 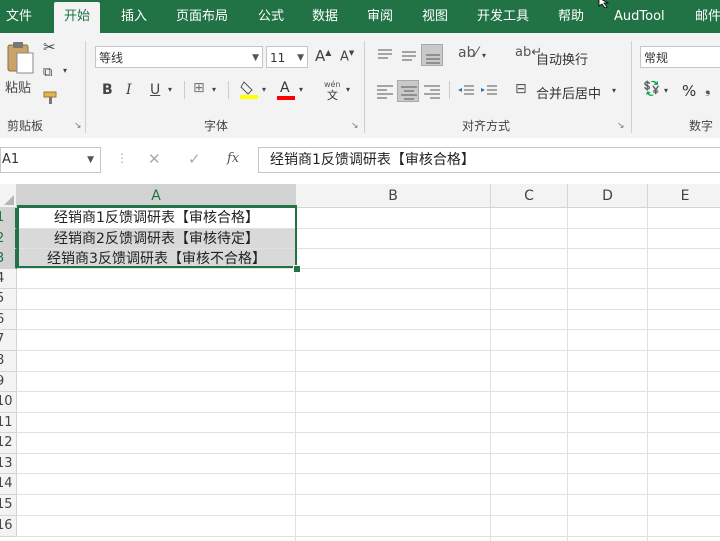 What do you see at coordinates (489, 91) in the screenshot?
I see `increase-indent-icon` at bounding box center [489, 91].